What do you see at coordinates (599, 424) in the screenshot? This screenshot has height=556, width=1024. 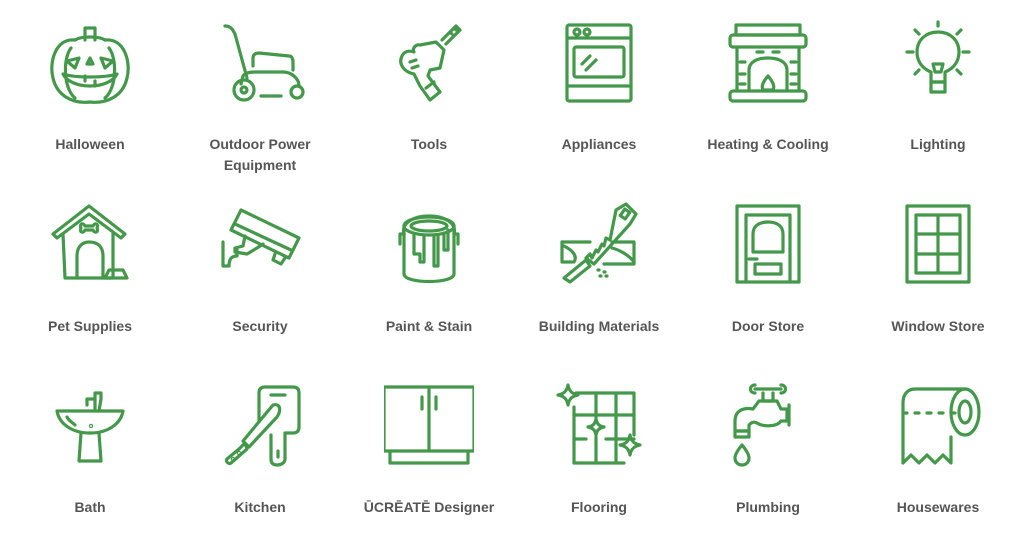 I see `tiles-icon` at bounding box center [599, 424].